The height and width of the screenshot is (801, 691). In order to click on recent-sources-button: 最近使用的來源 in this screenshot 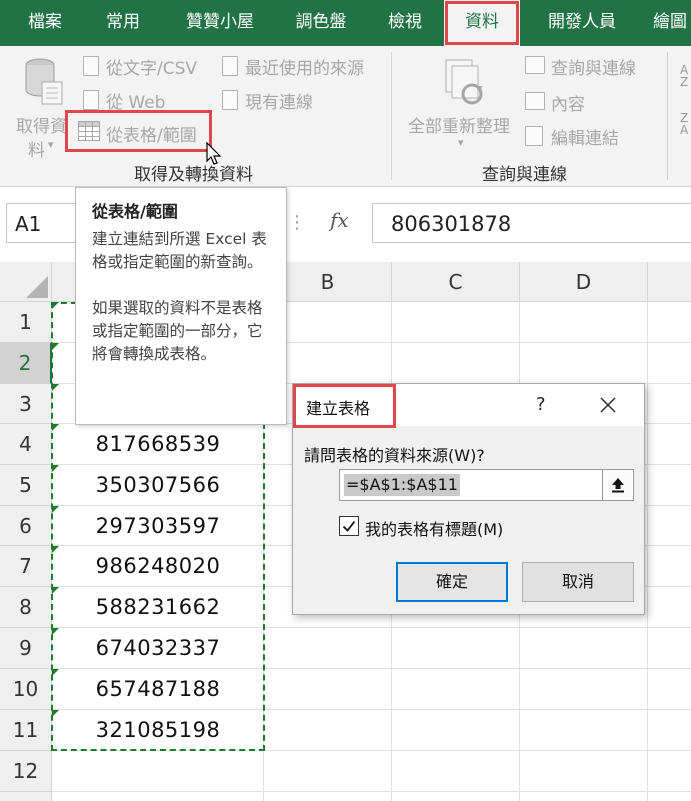, I will do `click(304, 66)`.